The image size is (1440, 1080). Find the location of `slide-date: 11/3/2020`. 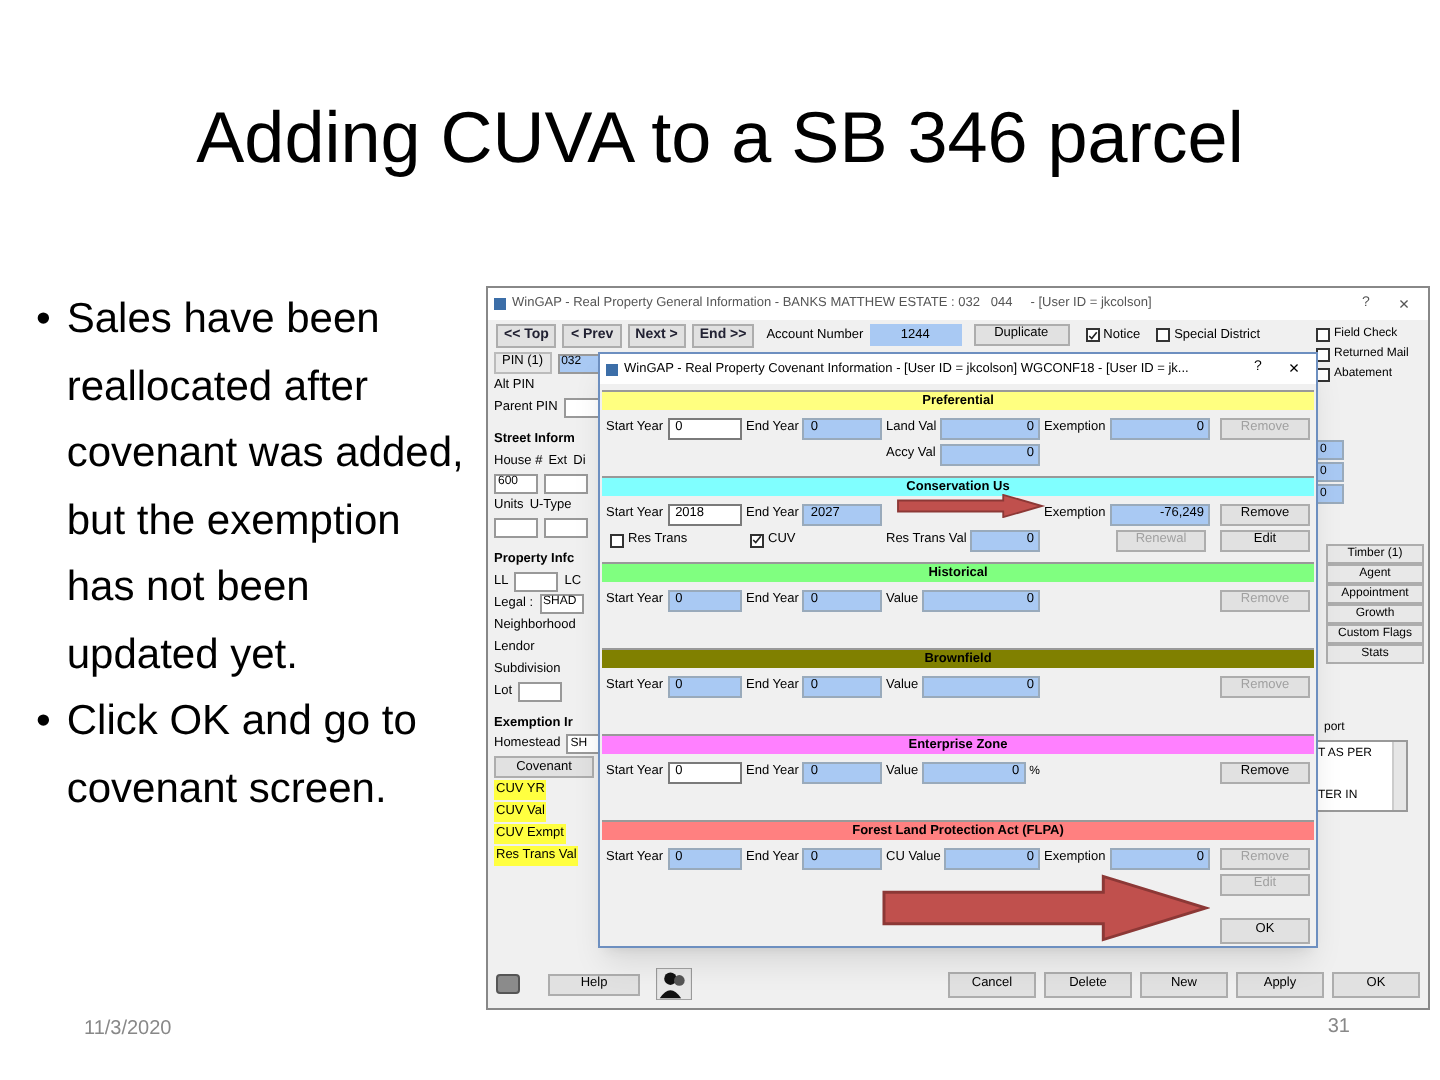

slide-date: 11/3/2020 is located at coordinates (128, 1030).